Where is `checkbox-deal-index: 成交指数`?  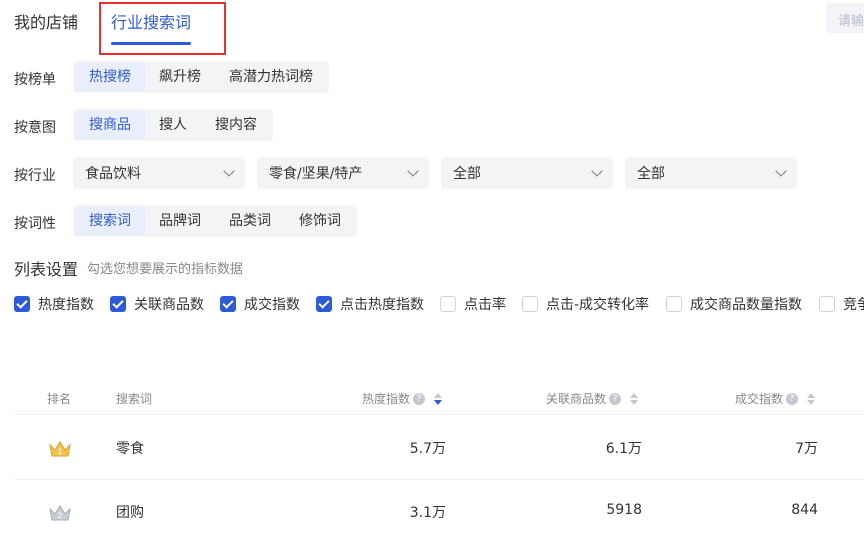
checkbox-deal-index: 成交指数 is located at coordinates (260, 304).